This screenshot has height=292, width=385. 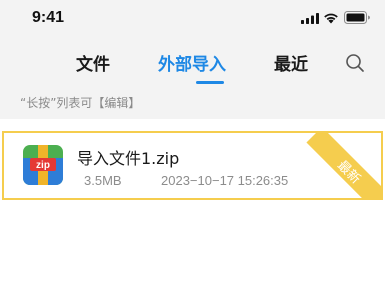 I want to click on active-tab-indicator, so click(x=210, y=82).